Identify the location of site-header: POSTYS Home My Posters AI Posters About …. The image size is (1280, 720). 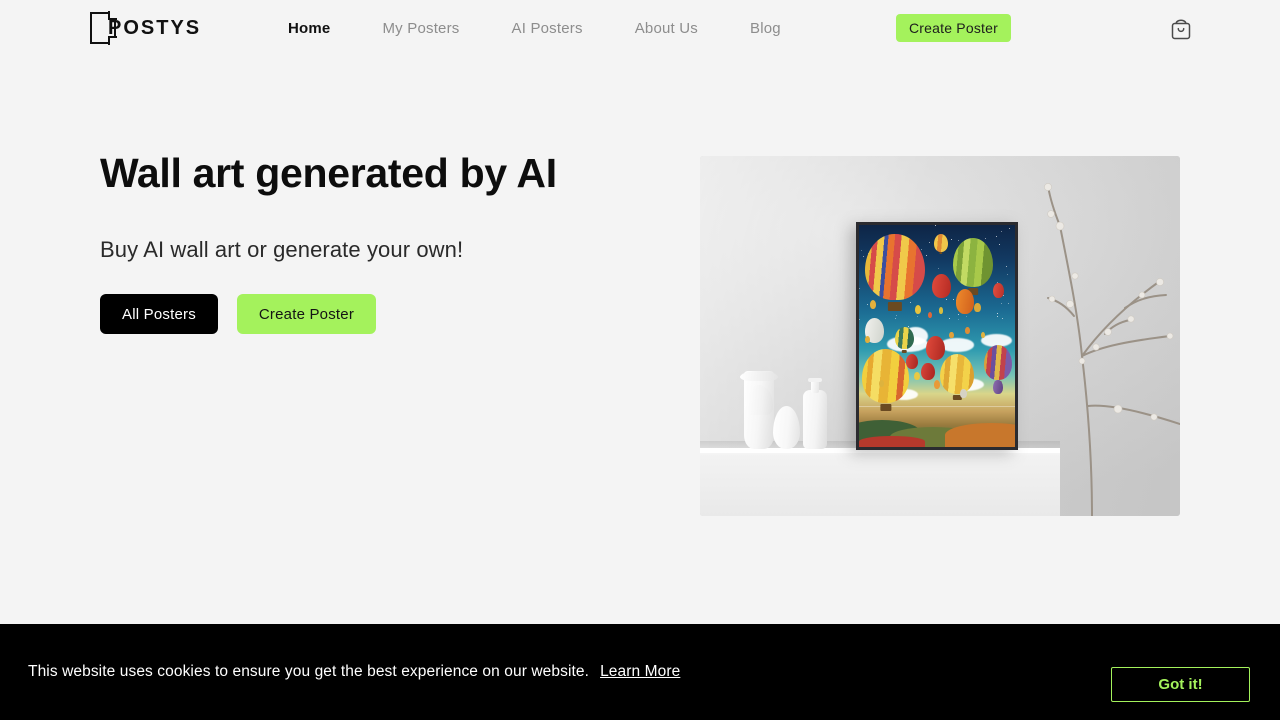
(640, 28).